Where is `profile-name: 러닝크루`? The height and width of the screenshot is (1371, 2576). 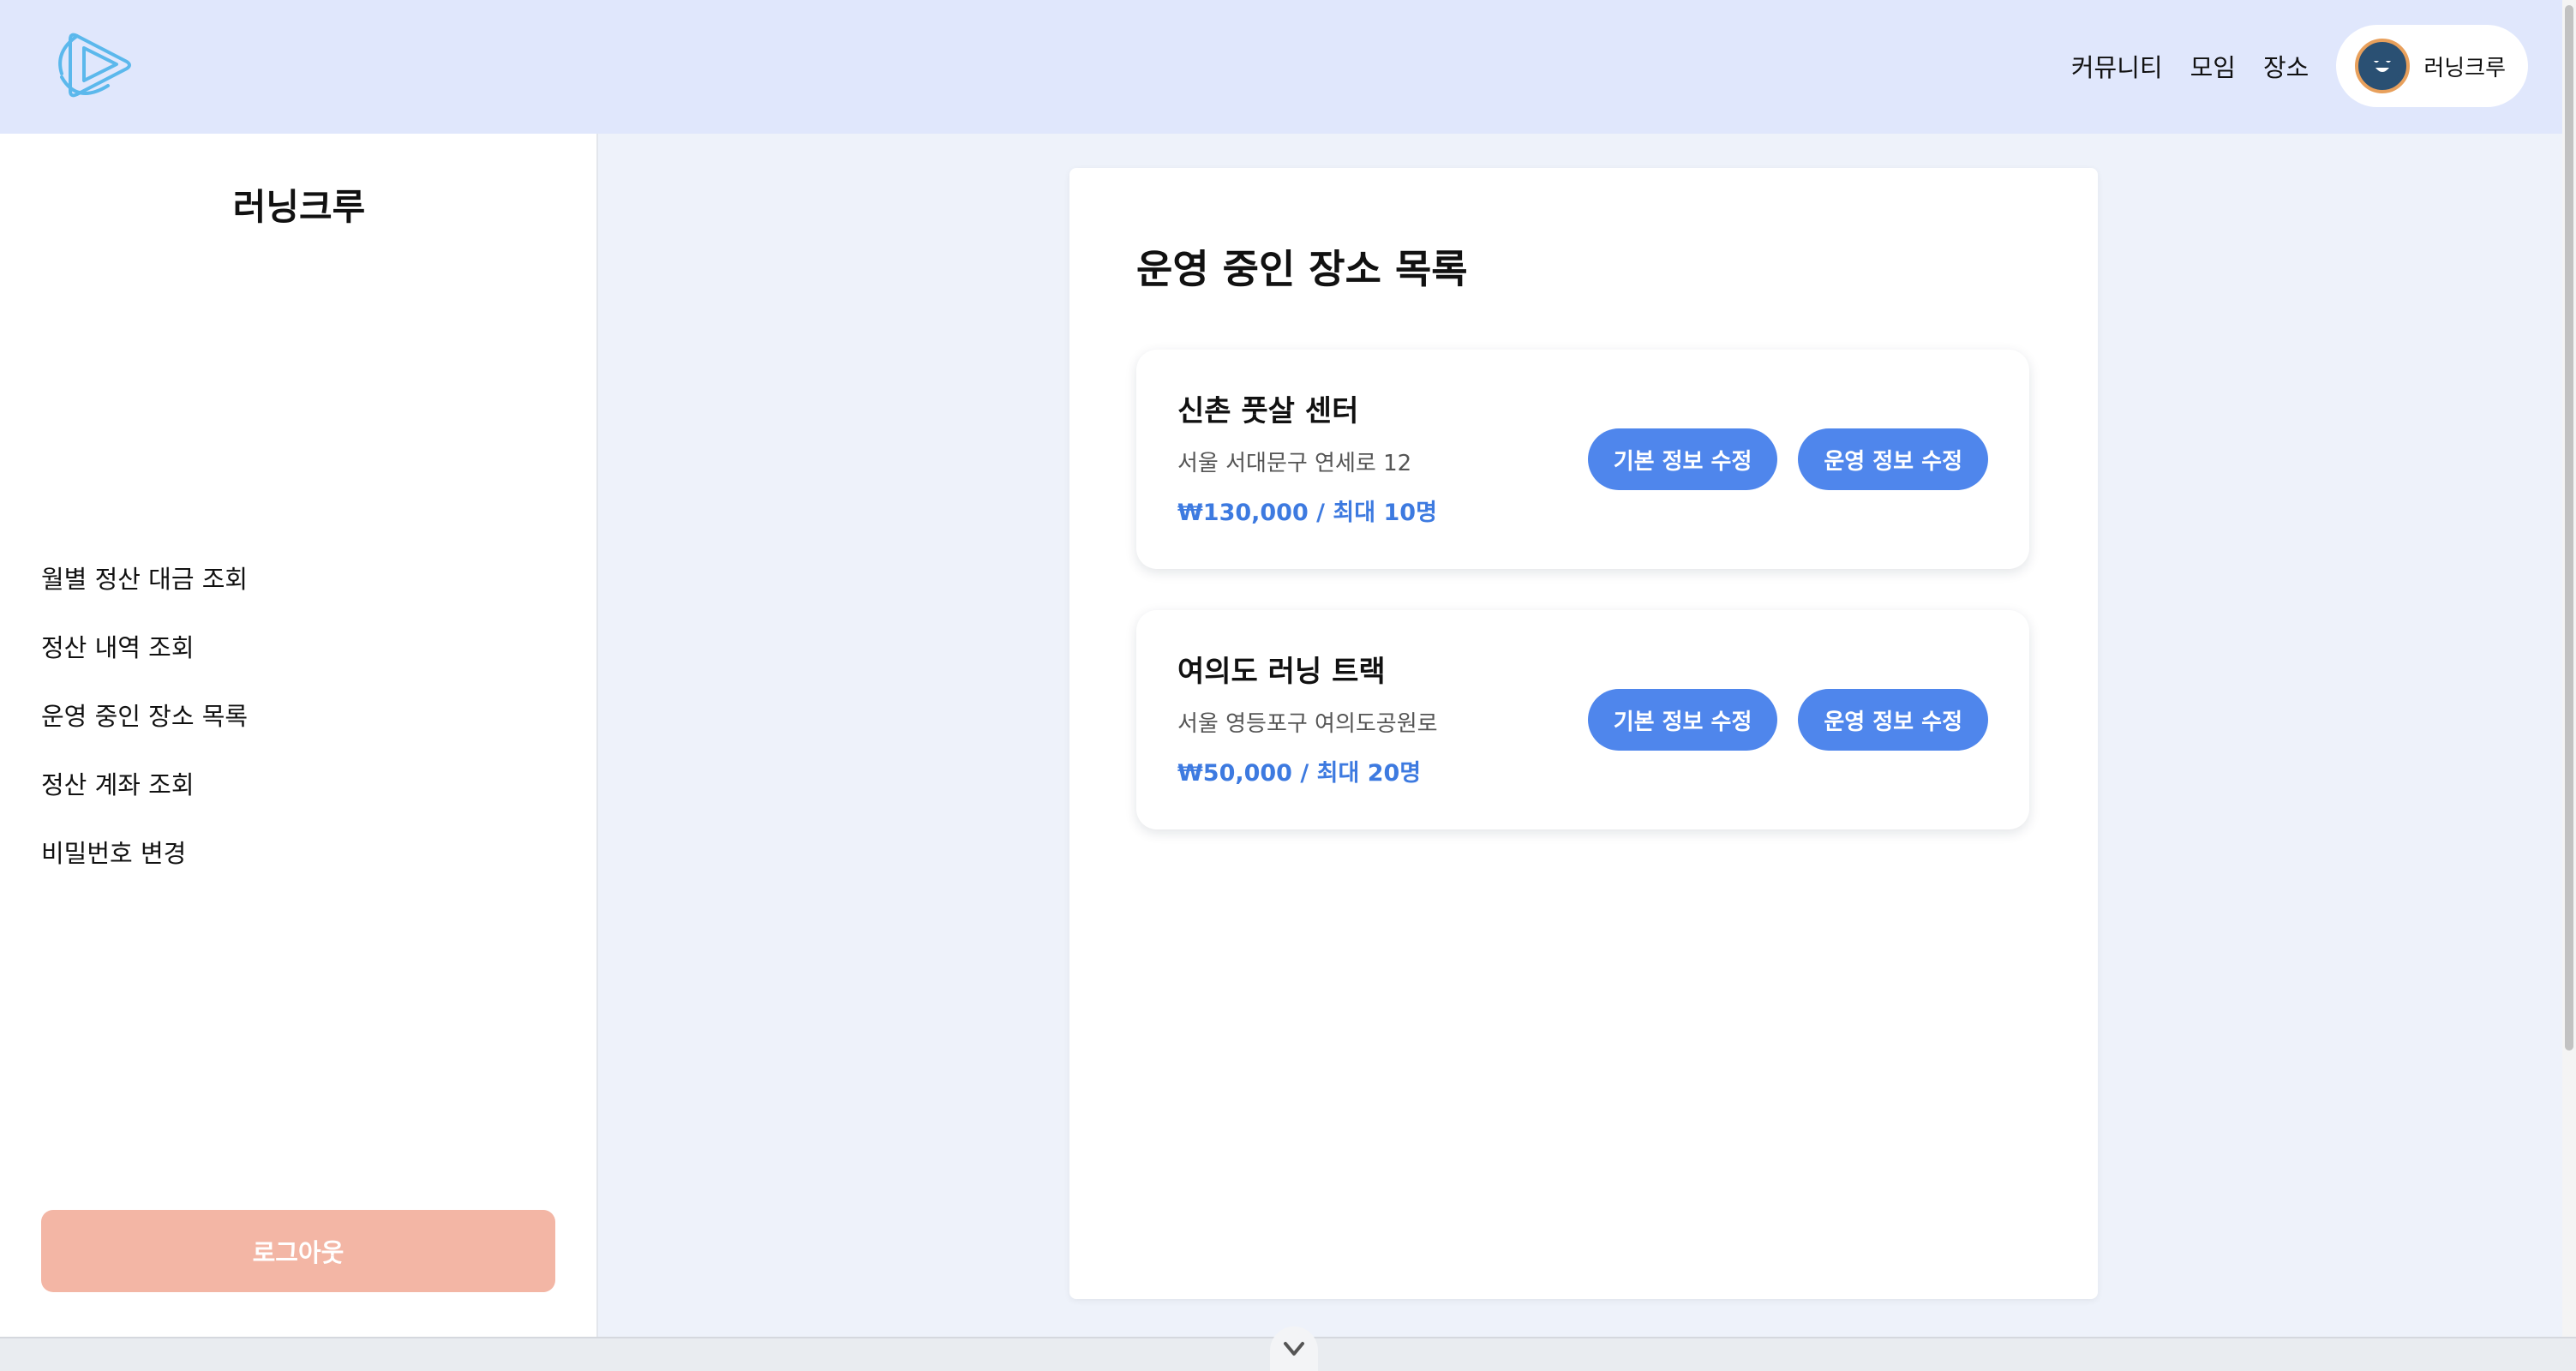 profile-name: 러닝크루 is located at coordinates (2464, 68).